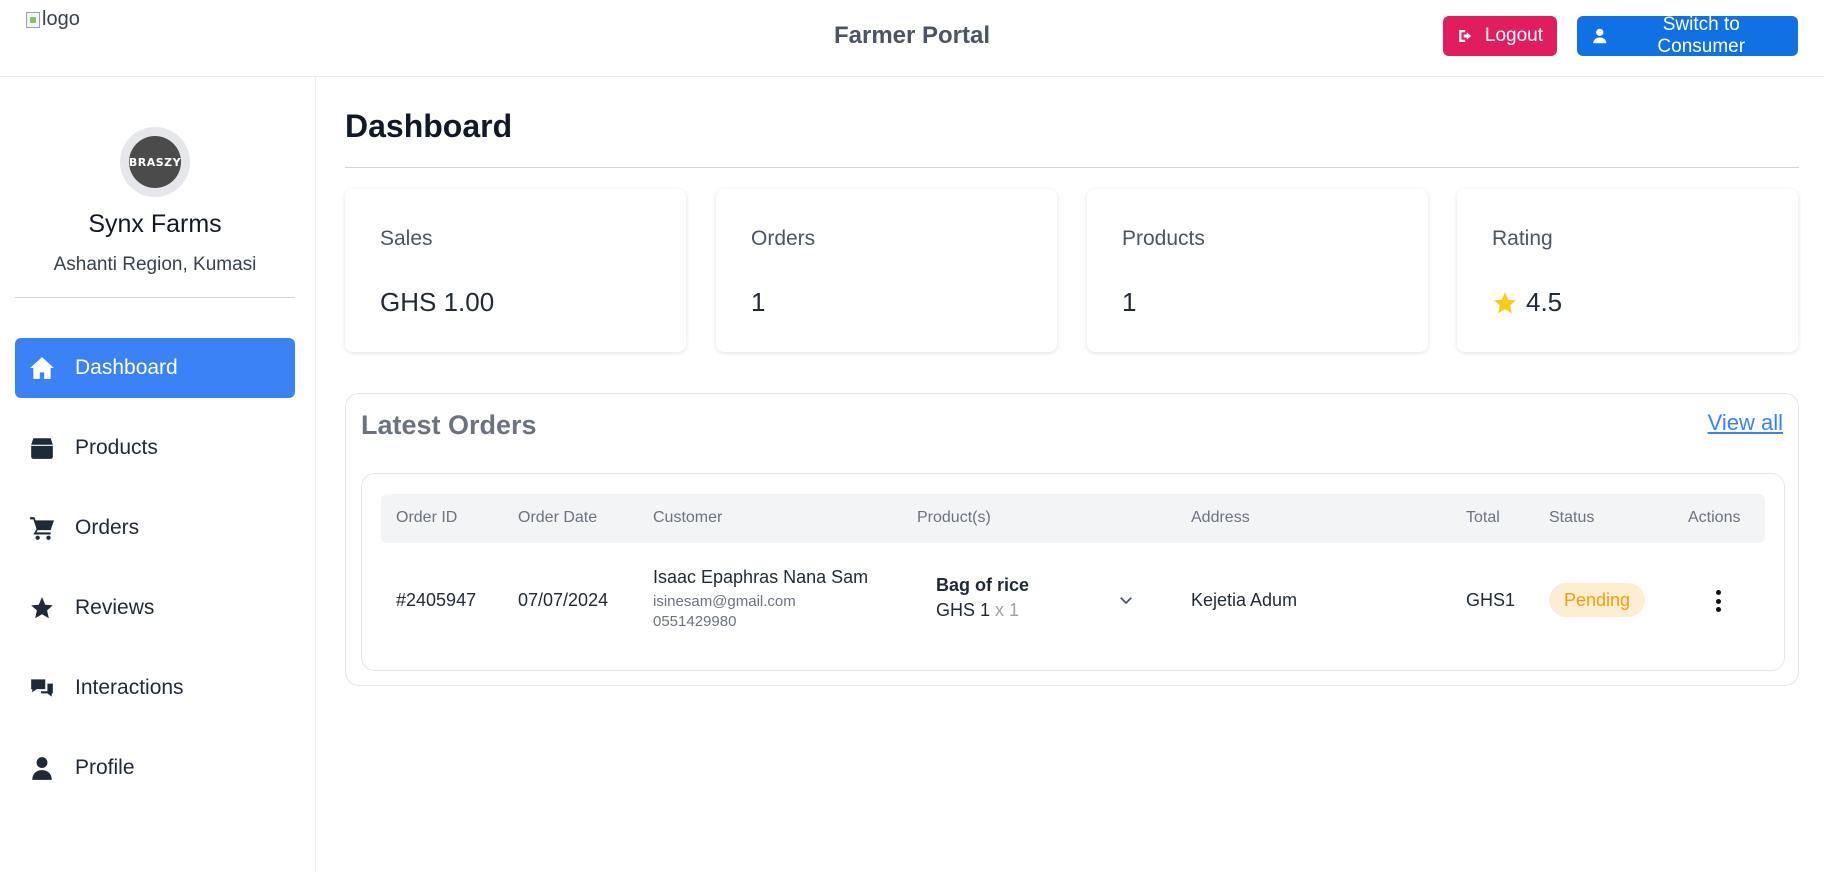 This screenshot has height=872, width=1824. Describe the element at coordinates (688, 517) in the screenshot. I see `column-header: Customer` at that location.